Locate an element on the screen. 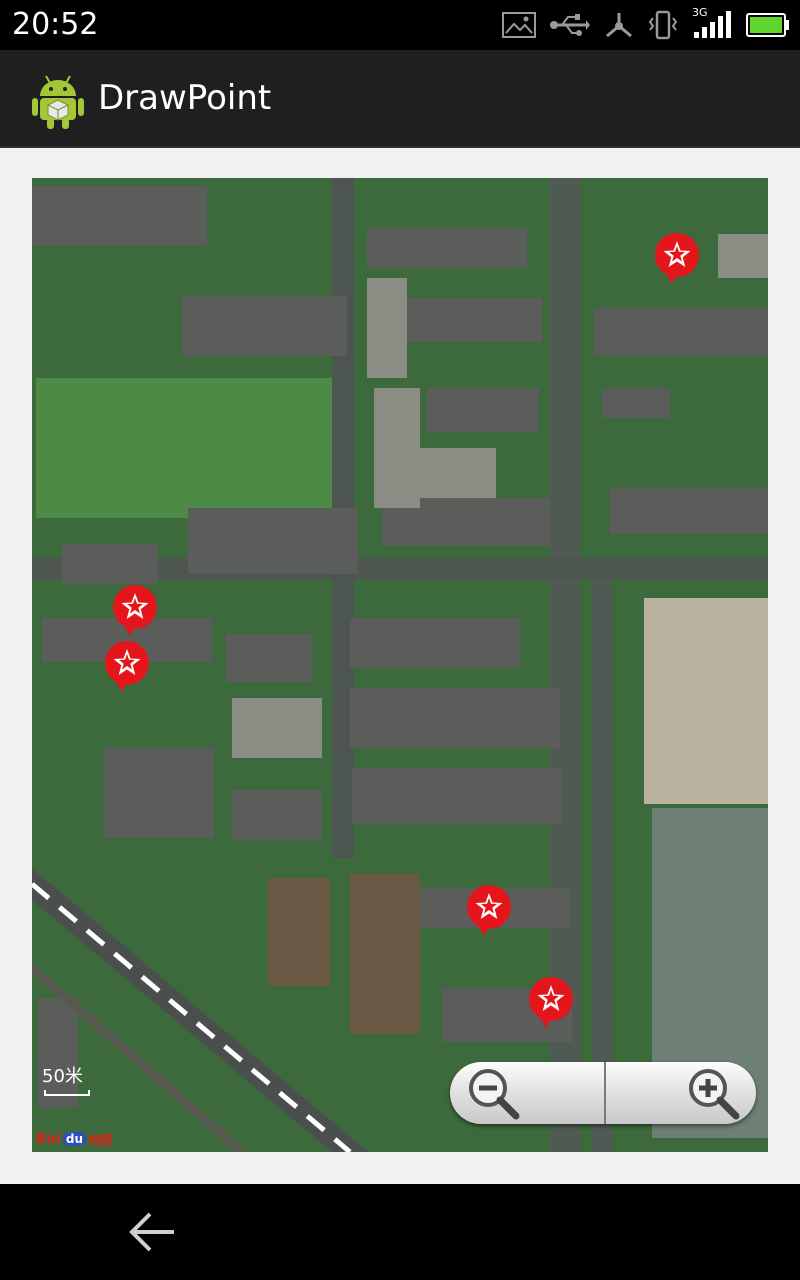  back-arrow-icon is located at coordinates (151, 1232).